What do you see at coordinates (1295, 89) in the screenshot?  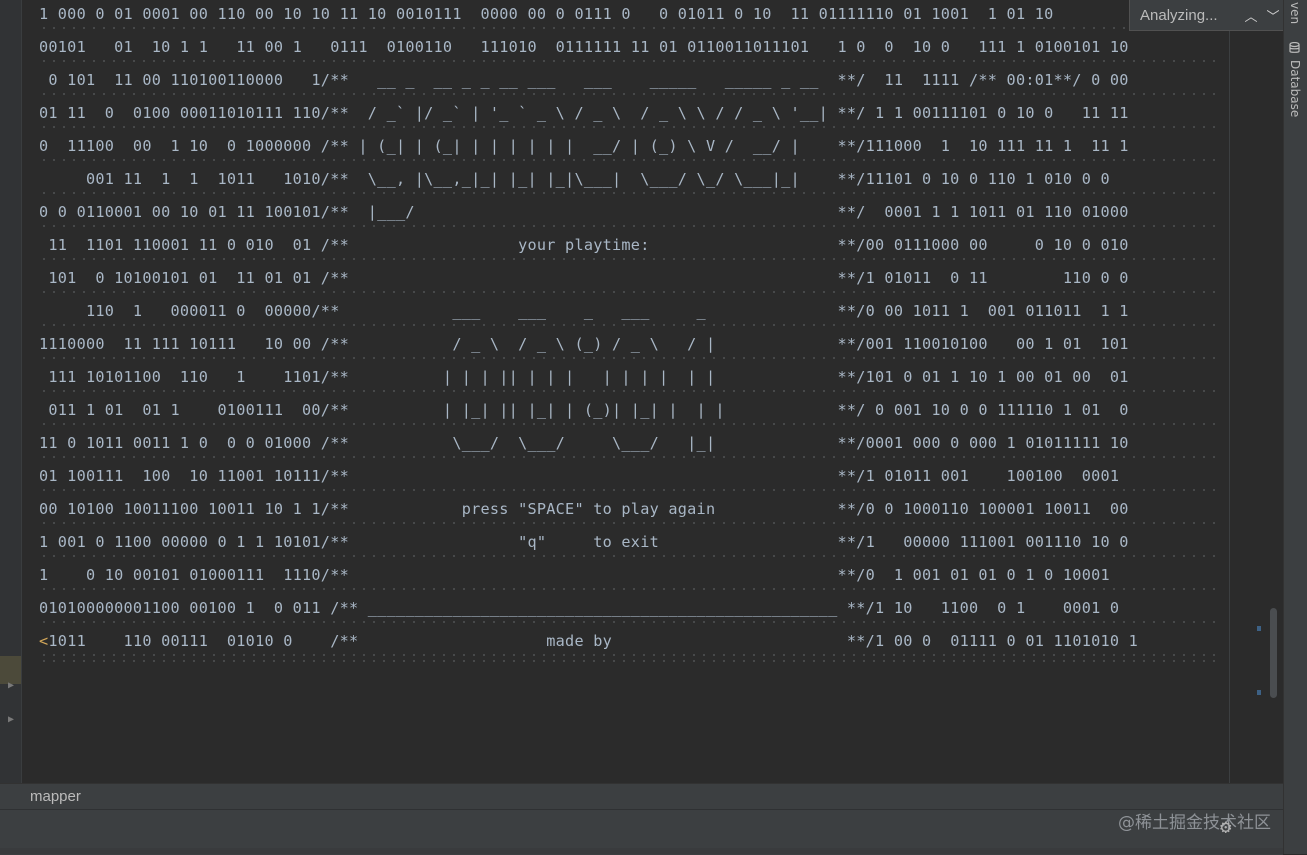 I see `database-tab-label: Database` at bounding box center [1295, 89].